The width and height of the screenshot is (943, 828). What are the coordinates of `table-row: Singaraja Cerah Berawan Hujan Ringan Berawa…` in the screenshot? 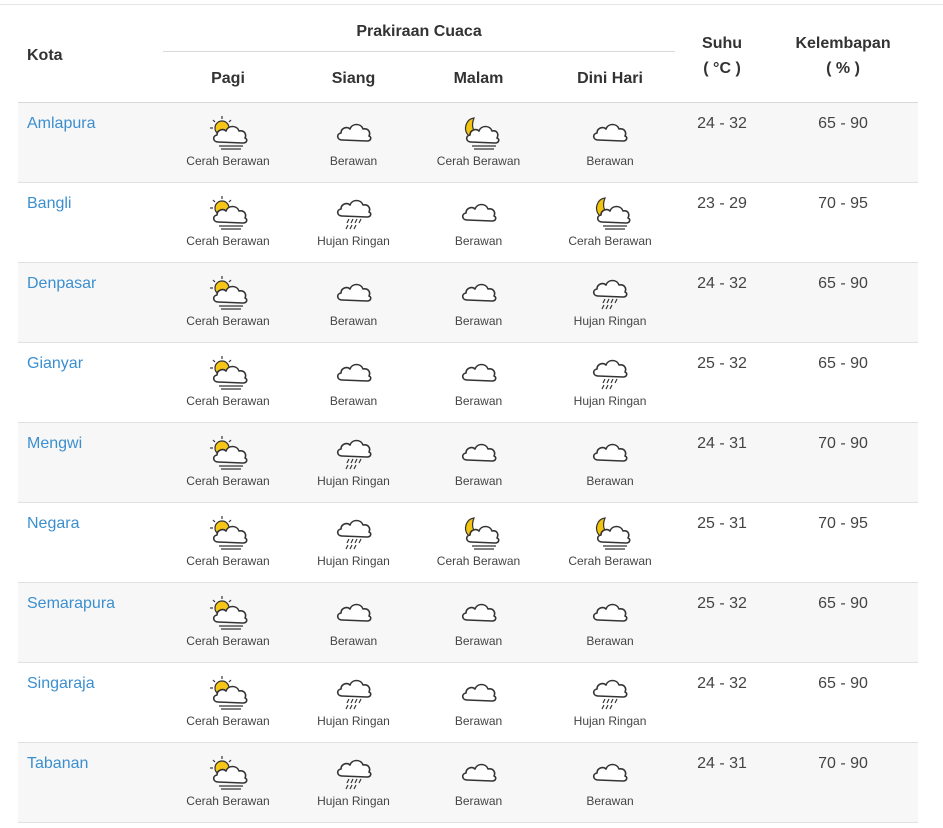 It's located at (468, 702).